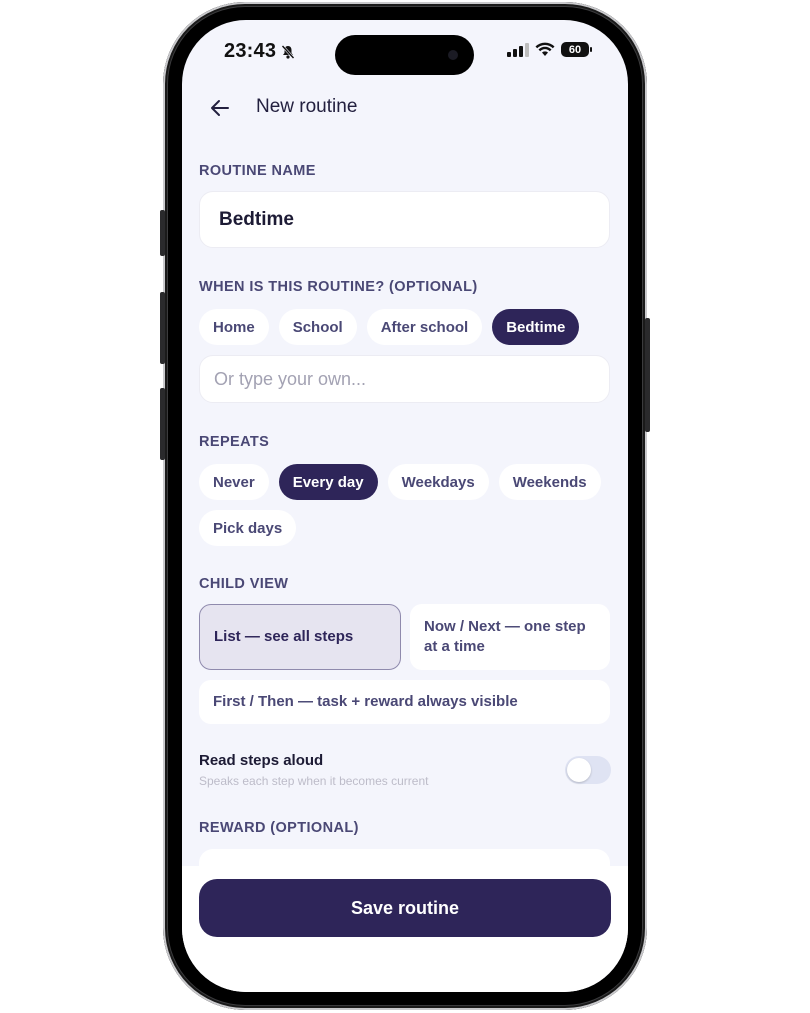 The height and width of the screenshot is (1013, 810). Describe the element at coordinates (314, 781) in the screenshot. I see `read-aloud-subtitle: Speaks each step when it becomes current` at that location.